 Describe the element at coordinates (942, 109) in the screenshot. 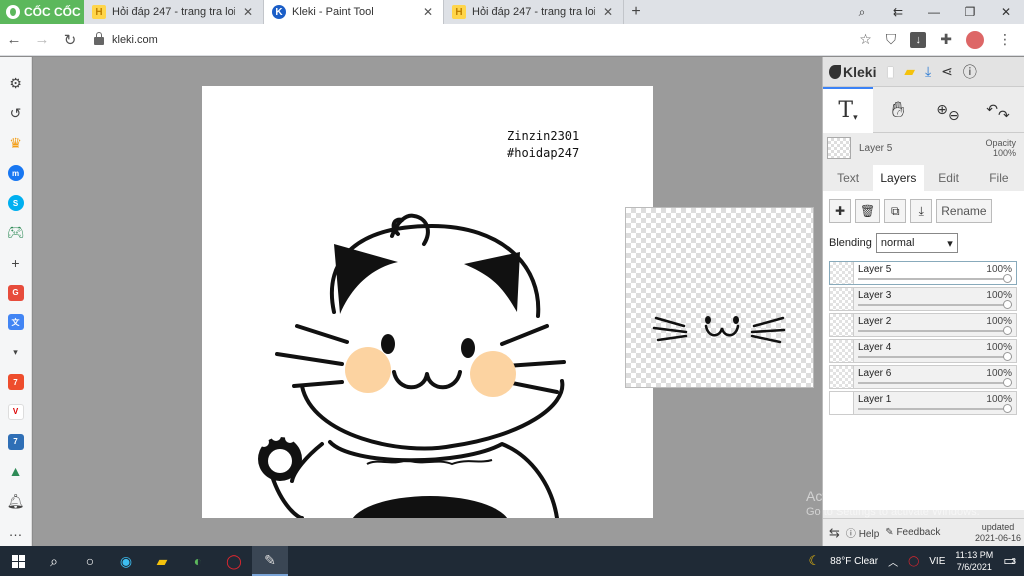

I see `zoom-in-icon: ⊕` at that location.